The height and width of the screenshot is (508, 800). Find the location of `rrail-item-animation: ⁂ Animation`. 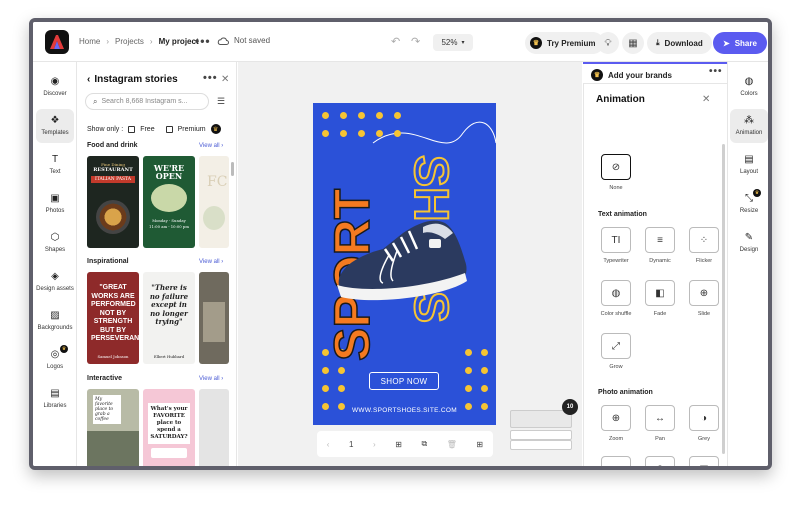

rrail-item-animation: ⁂ Animation is located at coordinates (749, 126).